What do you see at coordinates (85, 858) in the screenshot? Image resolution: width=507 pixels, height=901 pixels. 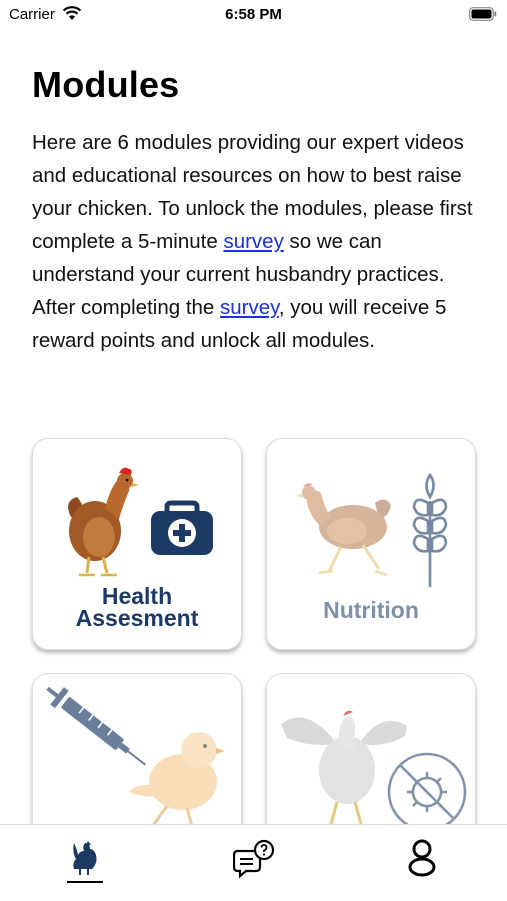 I see `rooster-icon` at bounding box center [85, 858].